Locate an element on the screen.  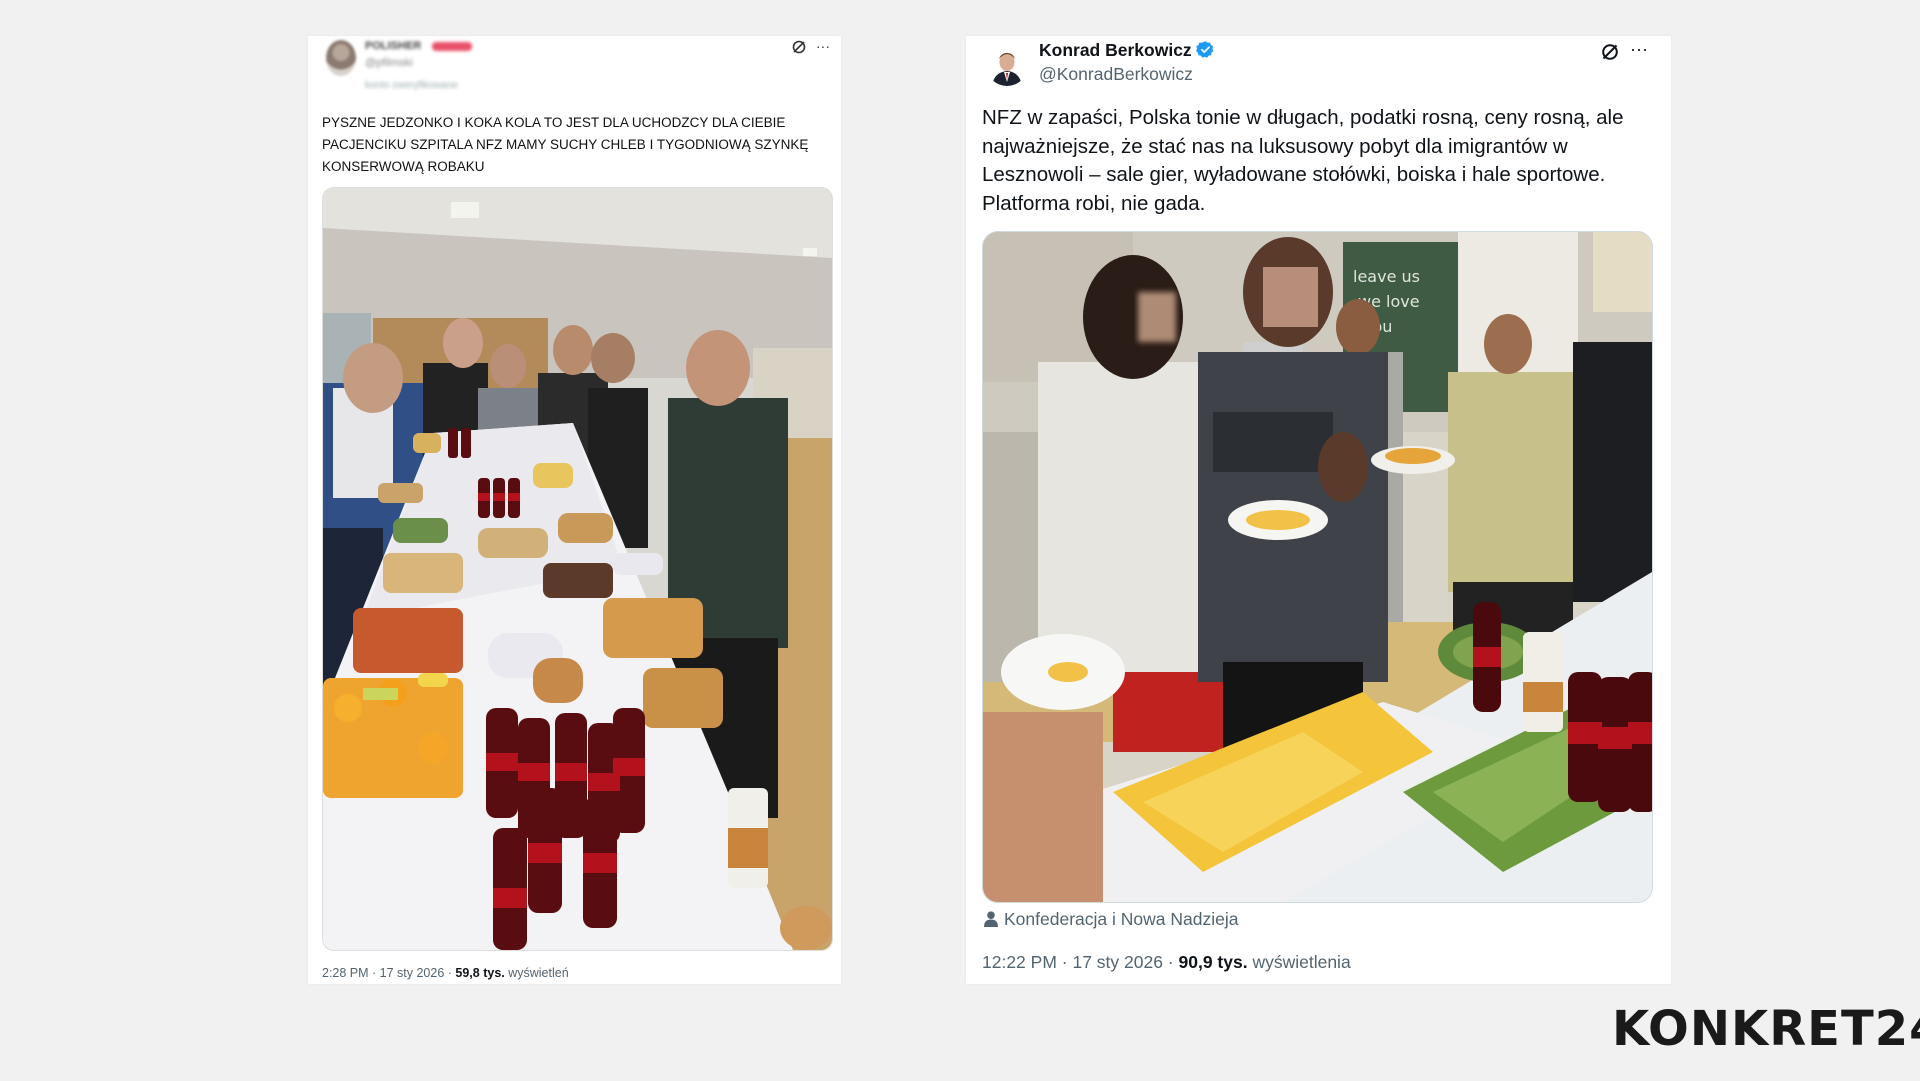
left-tweet-views-count: 59,8 tys. is located at coordinates (480, 973).